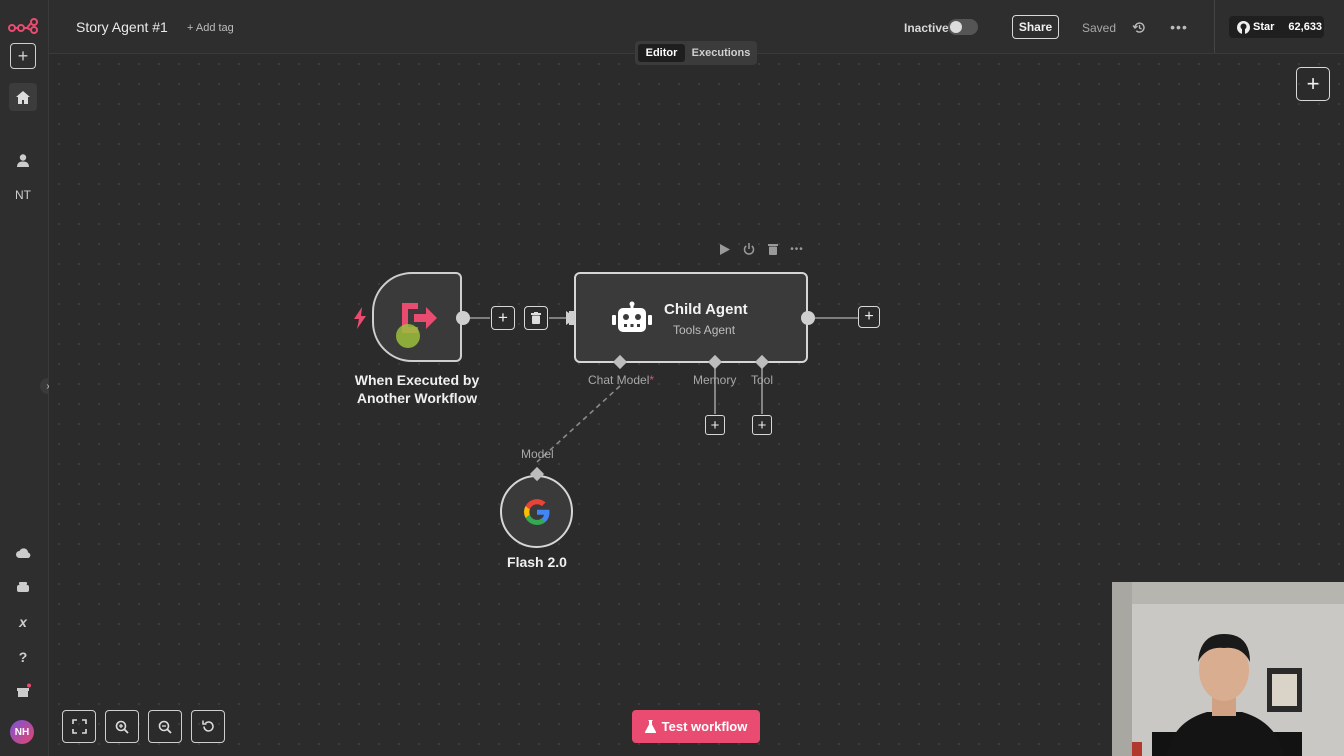 The image size is (1344, 756). I want to click on model-node-label: Flash 2.0, so click(537, 562).